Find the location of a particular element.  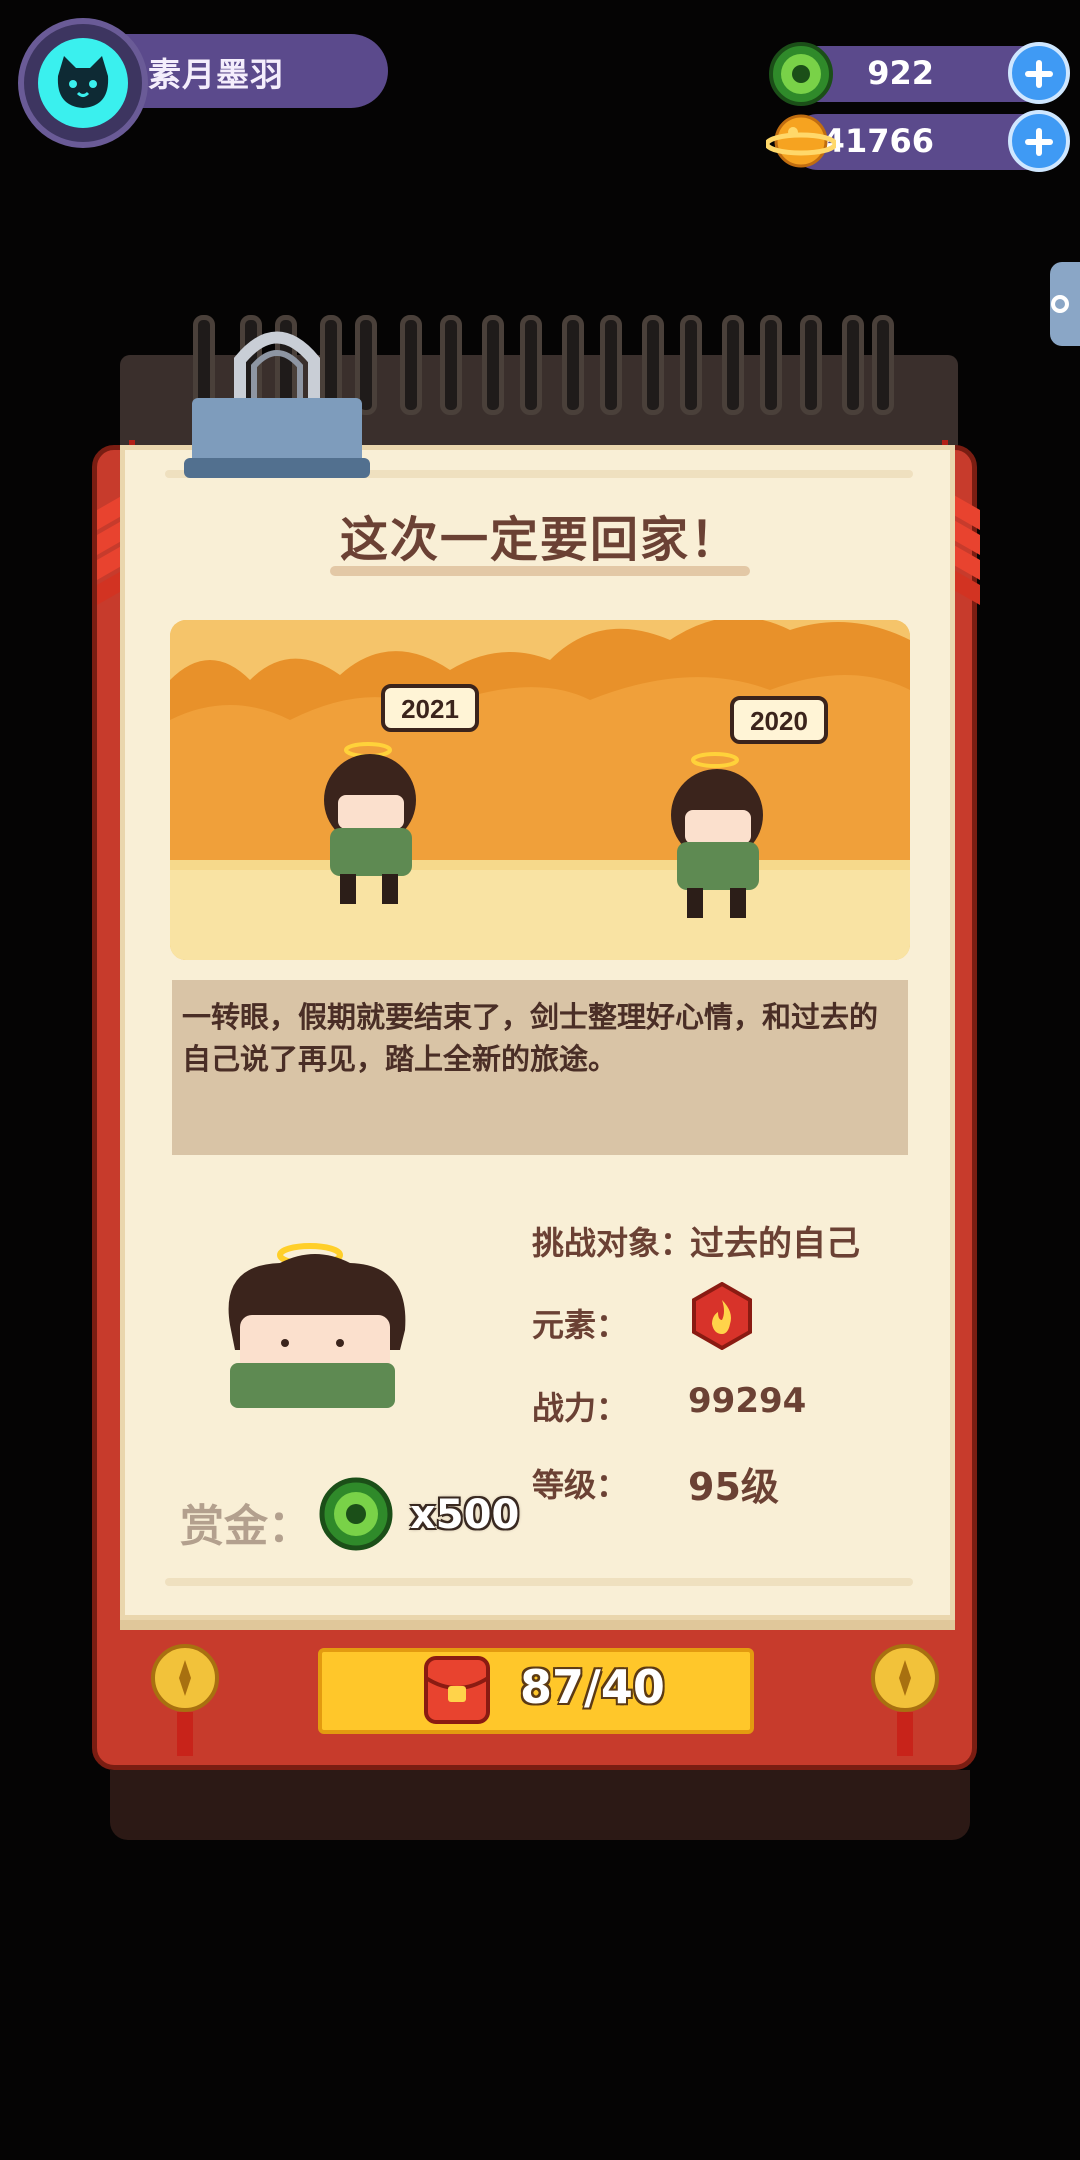

reward-quantity: x500 is located at coordinates (465, 1515).